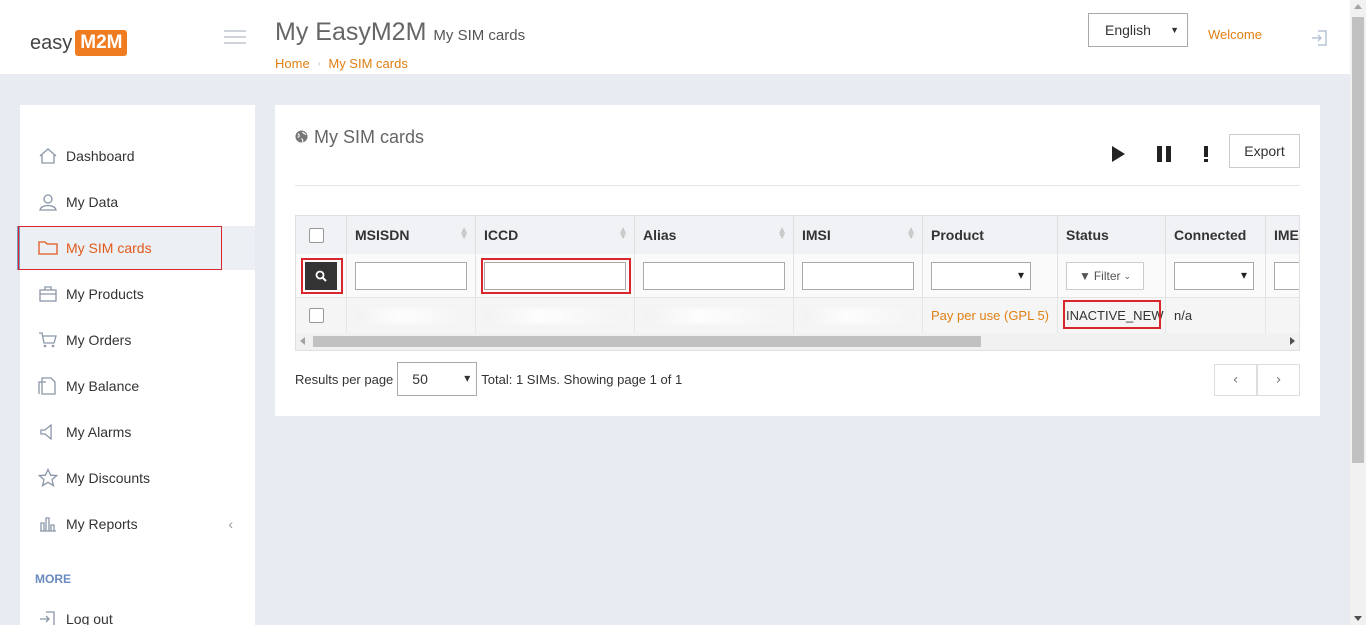 This screenshot has height=625, width=1366. What do you see at coordinates (137, 340) in the screenshot?
I see `sidebar-item-my-orders: My Orders` at bounding box center [137, 340].